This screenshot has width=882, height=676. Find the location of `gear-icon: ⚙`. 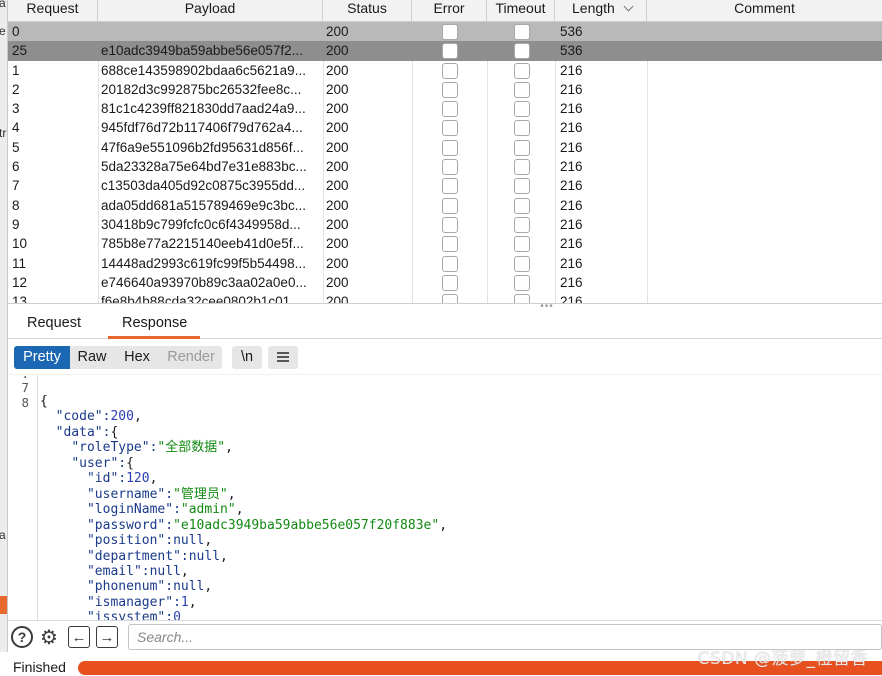

gear-icon: ⚙ is located at coordinates (49, 637).